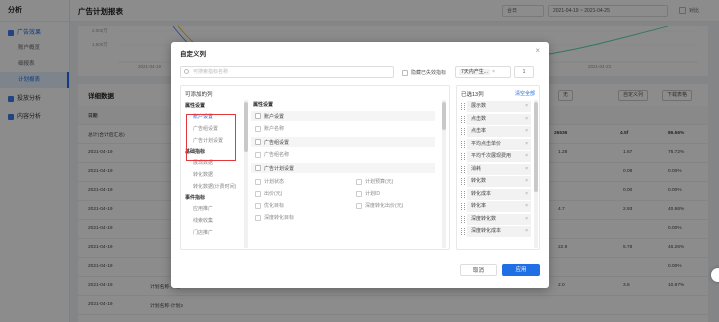 The height and width of the screenshot is (322, 719). What do you see at coordinates (496, 119) in the screenshot?
I see `selected-item: 点击数 ×` at bounding box center [496, 119].